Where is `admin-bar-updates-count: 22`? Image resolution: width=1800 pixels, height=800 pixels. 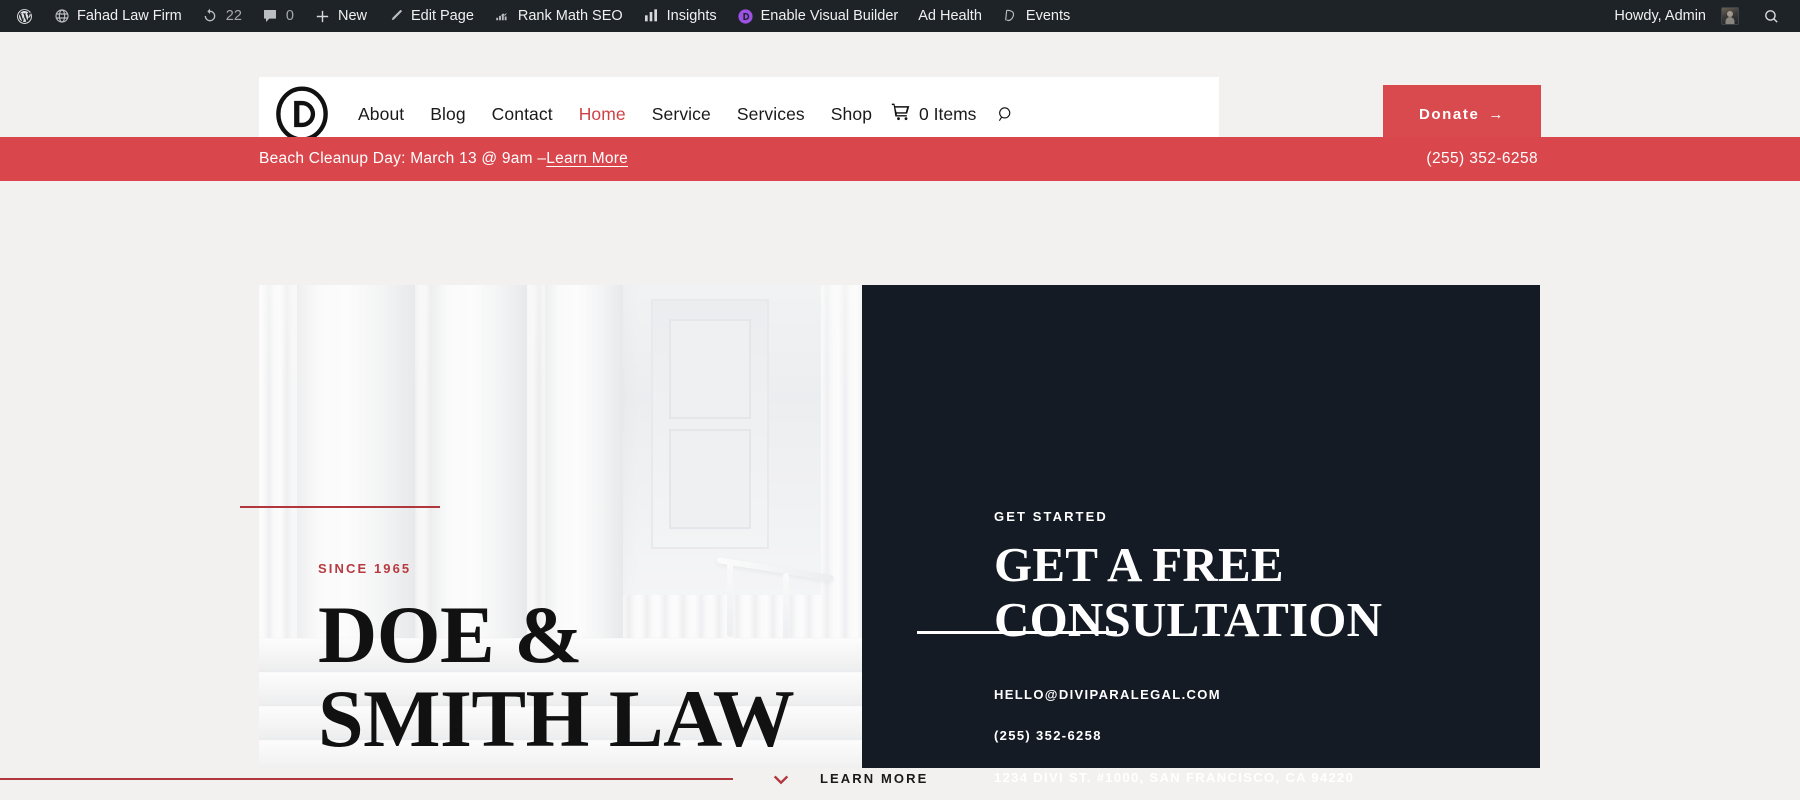 admin-bar-updates-count: 22 is located at coordinates (233, 16).